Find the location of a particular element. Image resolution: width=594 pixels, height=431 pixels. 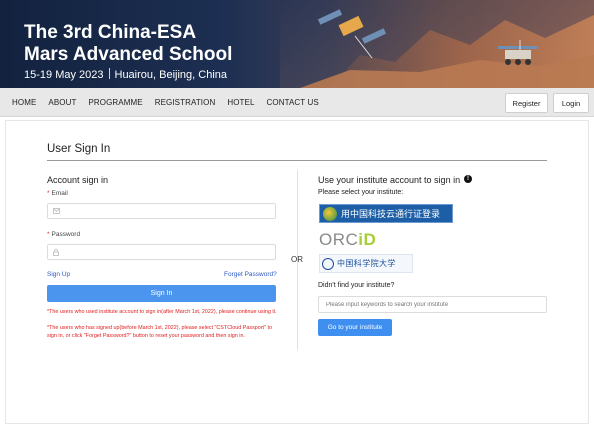

ucas-label: 中国科学院大学 is located at coordinates (366, 263).